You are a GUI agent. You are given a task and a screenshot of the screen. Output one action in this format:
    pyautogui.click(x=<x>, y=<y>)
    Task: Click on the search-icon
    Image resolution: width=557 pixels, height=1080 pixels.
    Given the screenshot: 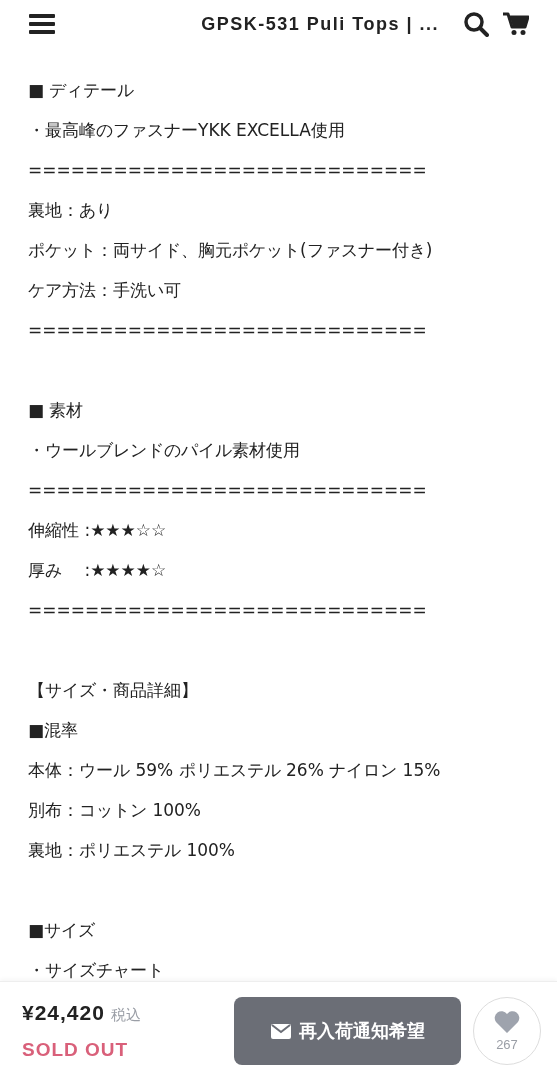 What is the action you would take?
    pyautogui.click(x=476, y=24)
    